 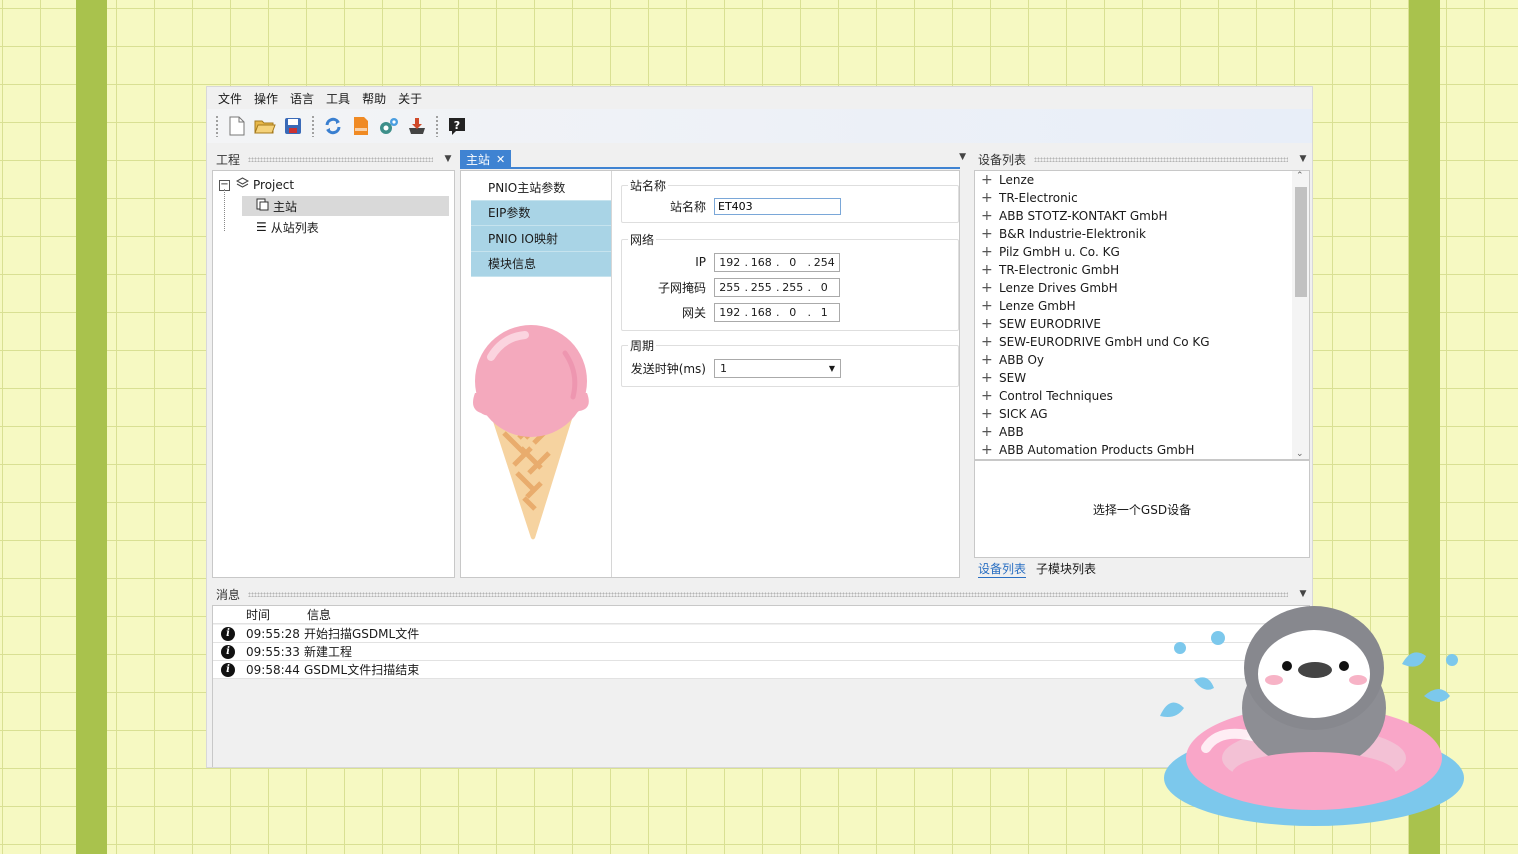 What do you see at coordinates (793, 312) in the screenshot?
I see `gateway-octet: 0` at bounding box center [793, 312].